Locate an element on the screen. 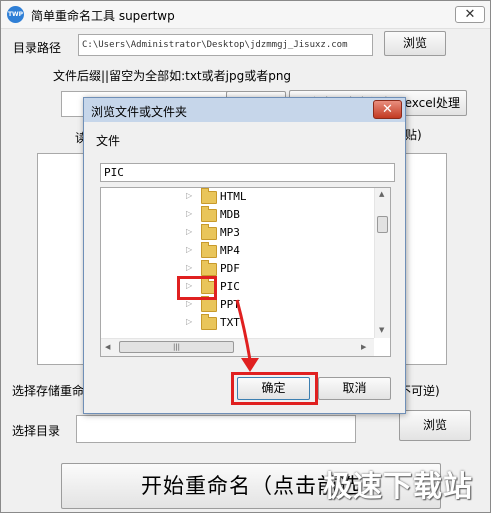 The height and width of the screenshot is (513, 491). horizontal-scroll-thumb: ||| is located at coordinates (176, 347).